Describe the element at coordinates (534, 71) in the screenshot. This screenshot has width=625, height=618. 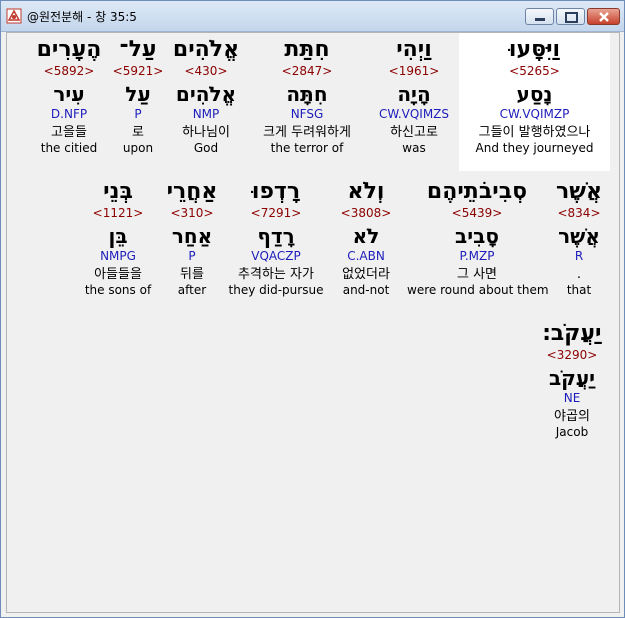
I see `strong-number: <5265>` at that location.